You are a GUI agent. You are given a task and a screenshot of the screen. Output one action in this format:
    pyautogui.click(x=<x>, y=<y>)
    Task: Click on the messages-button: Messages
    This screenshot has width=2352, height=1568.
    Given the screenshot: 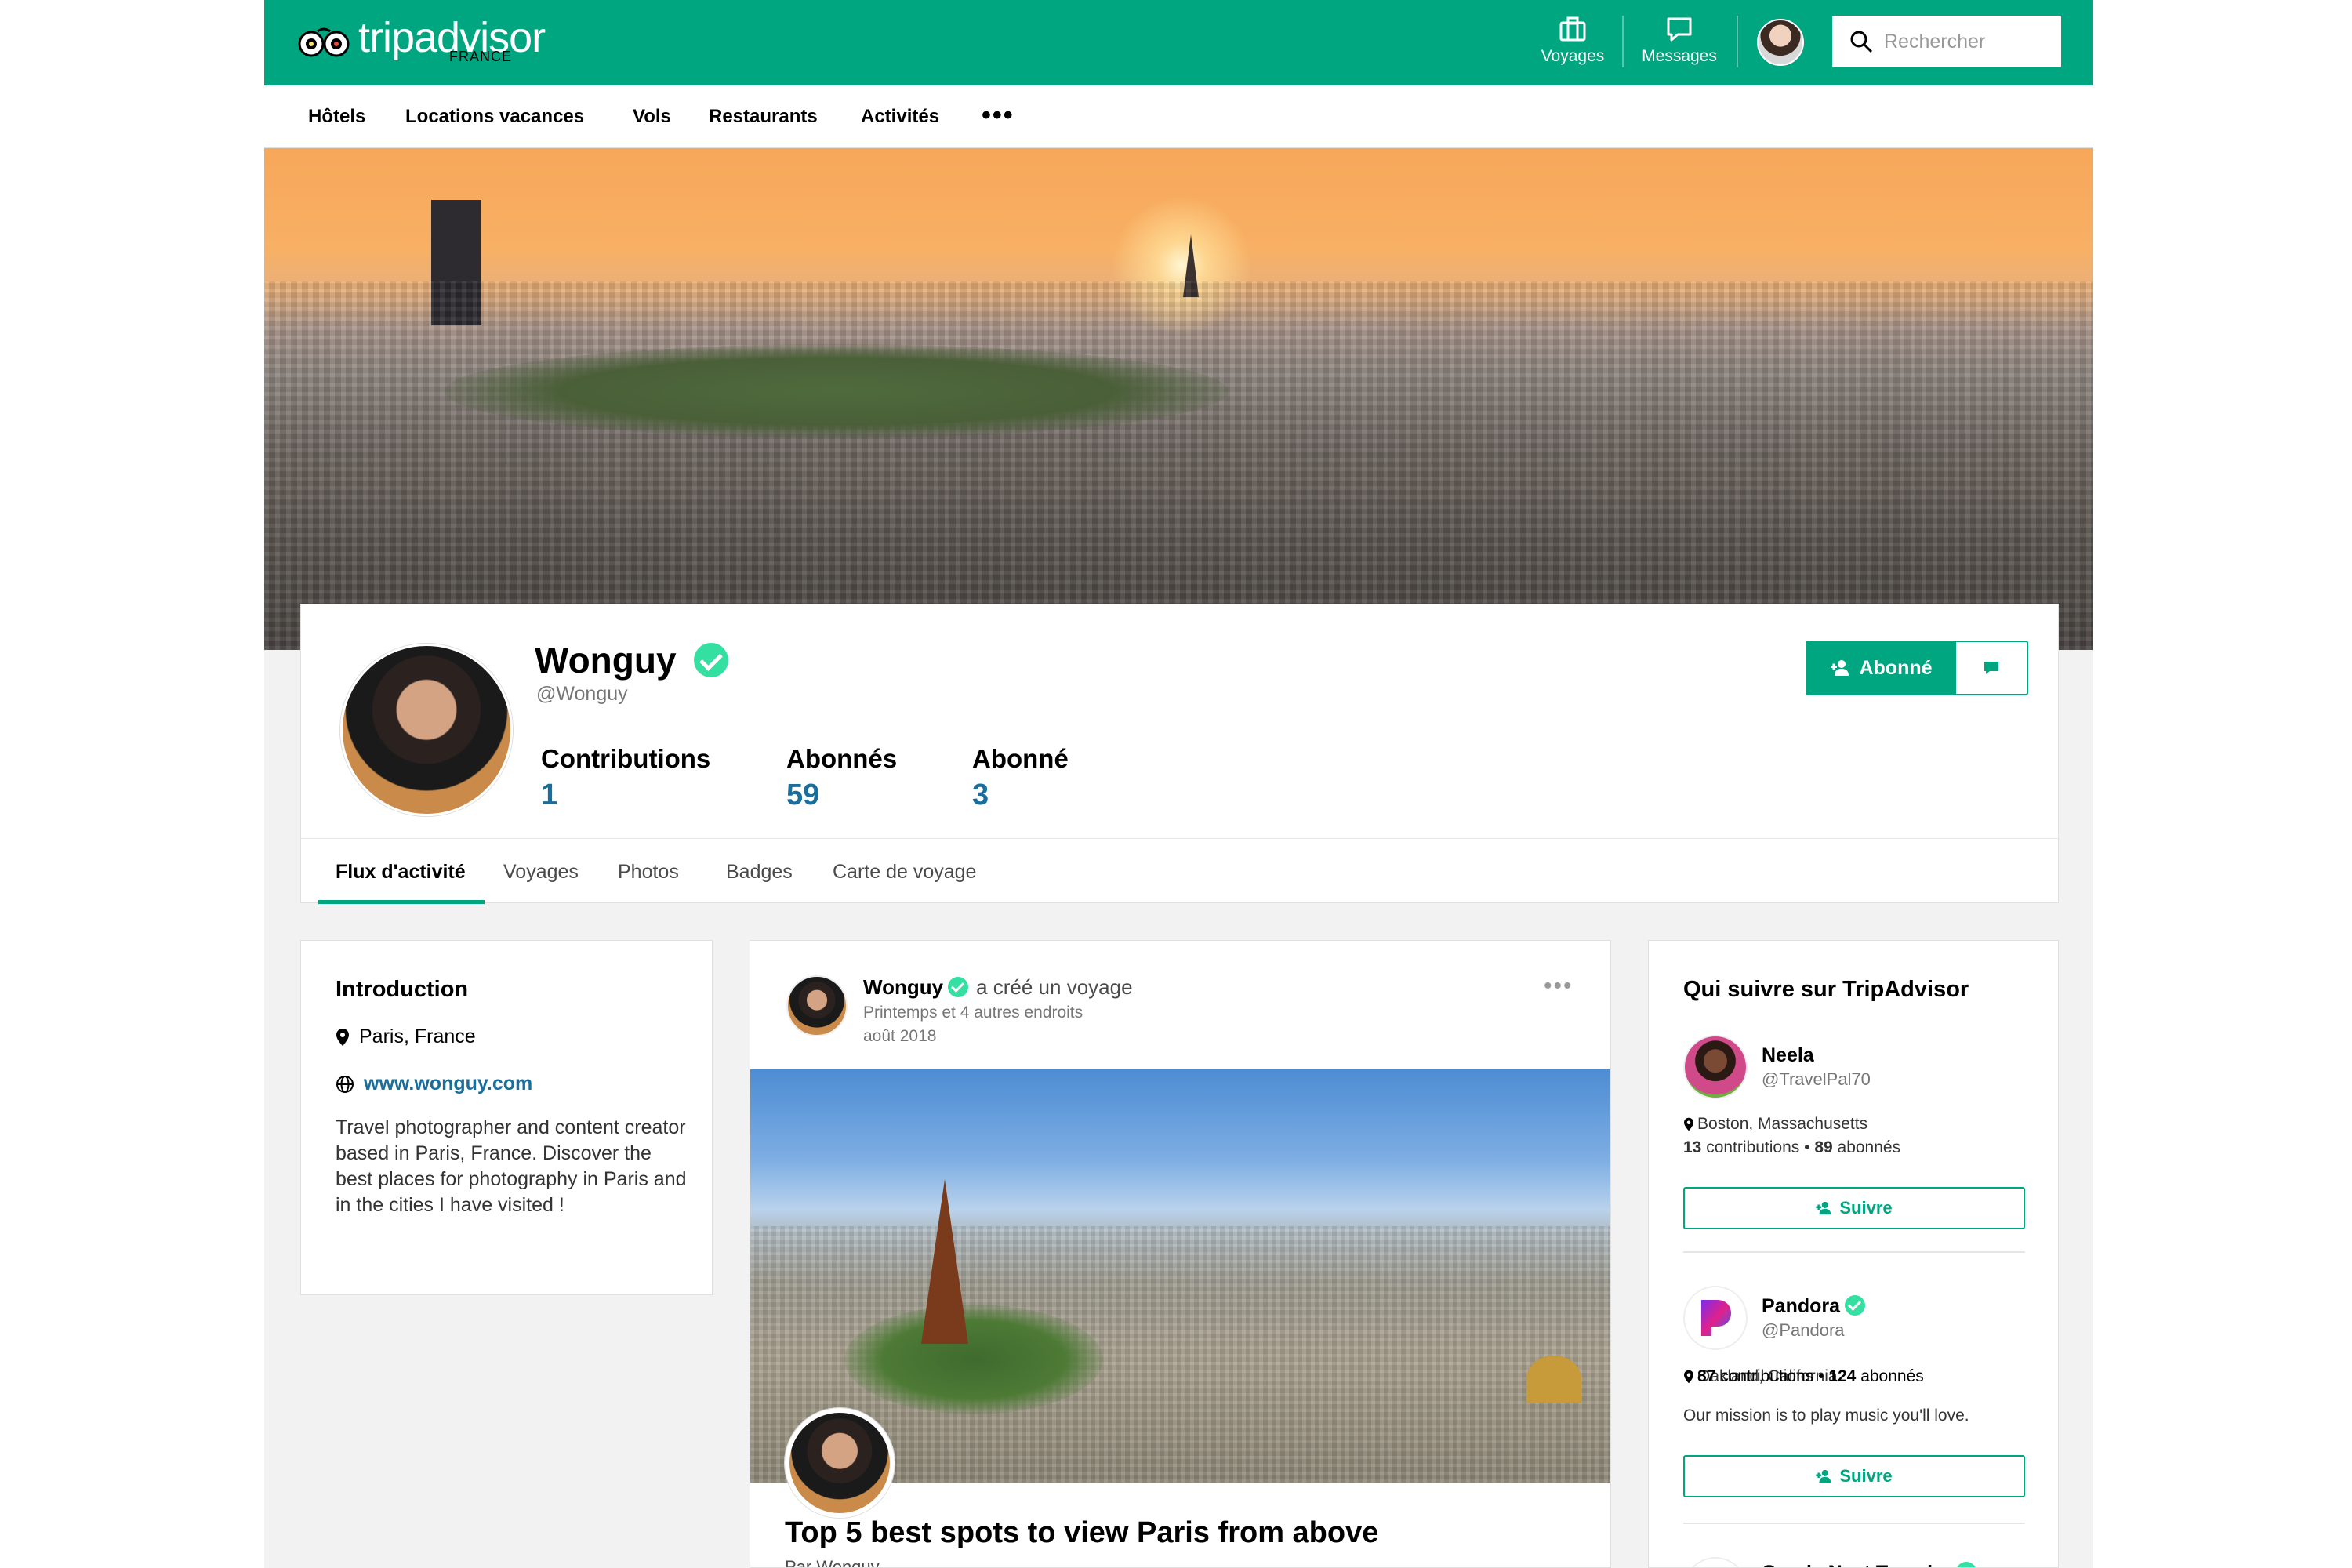 What is the action you would take?
    pyautogui.click(x=1679, y=43)
    